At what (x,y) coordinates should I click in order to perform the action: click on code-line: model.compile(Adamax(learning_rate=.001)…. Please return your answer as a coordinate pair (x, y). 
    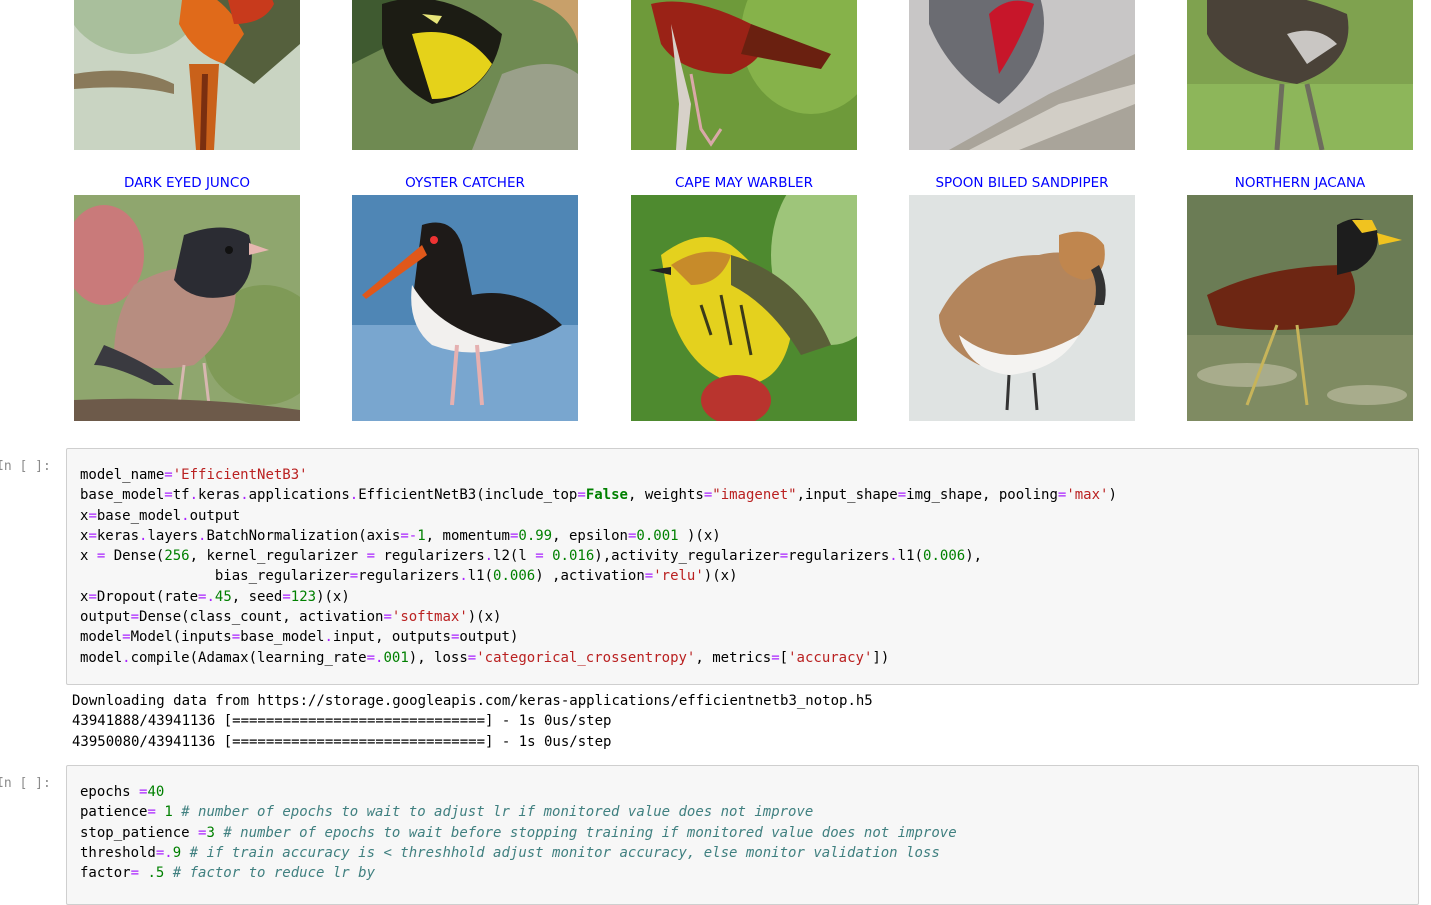
    Looking at the image, I should click on (485, 657).